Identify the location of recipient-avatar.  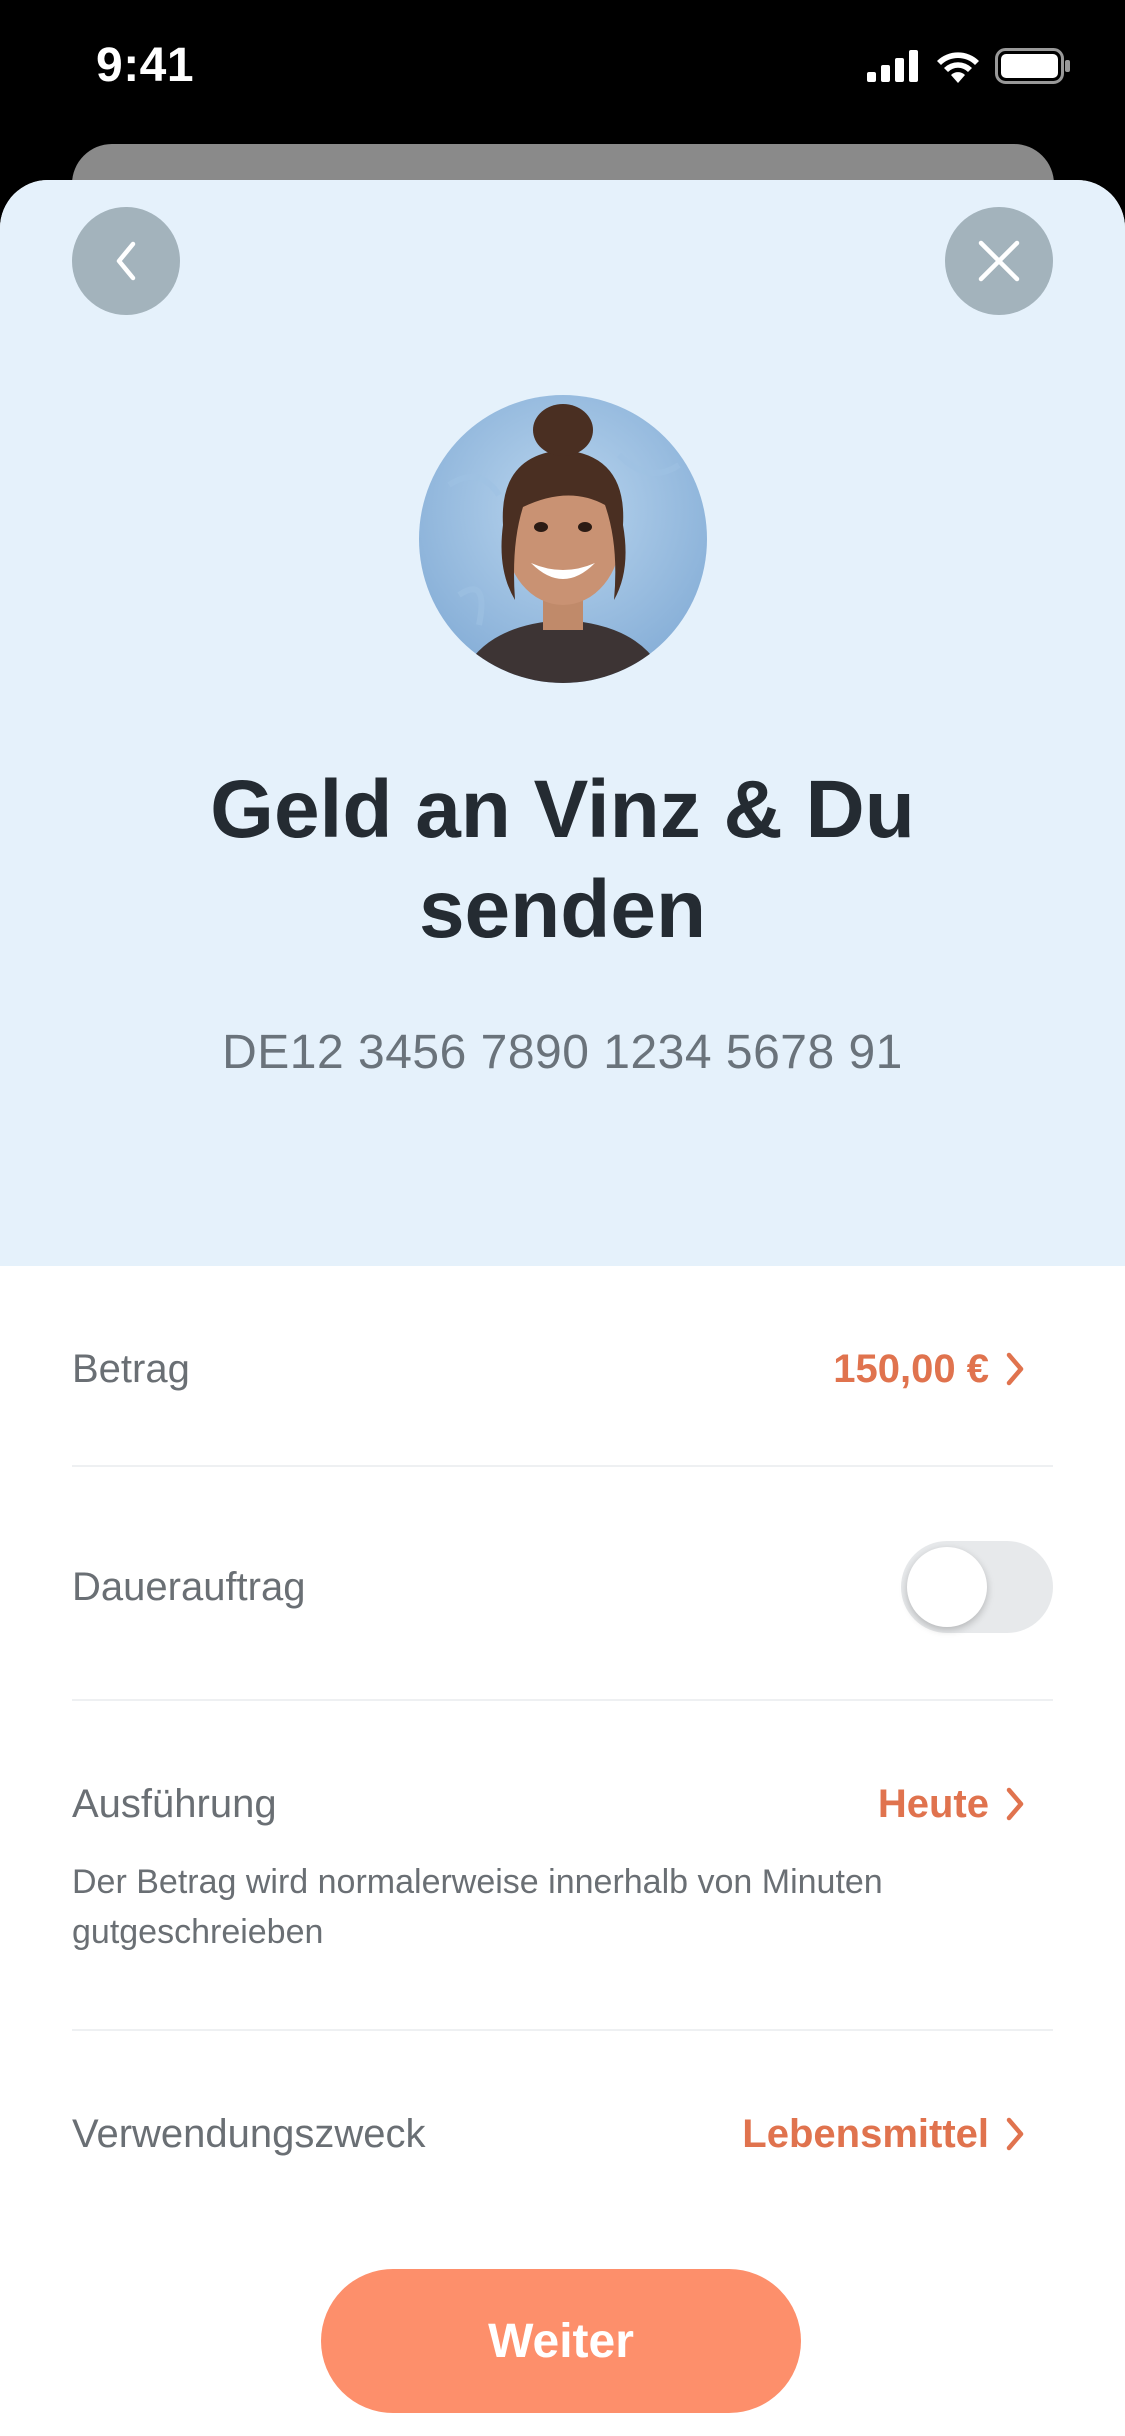
(563, 539).